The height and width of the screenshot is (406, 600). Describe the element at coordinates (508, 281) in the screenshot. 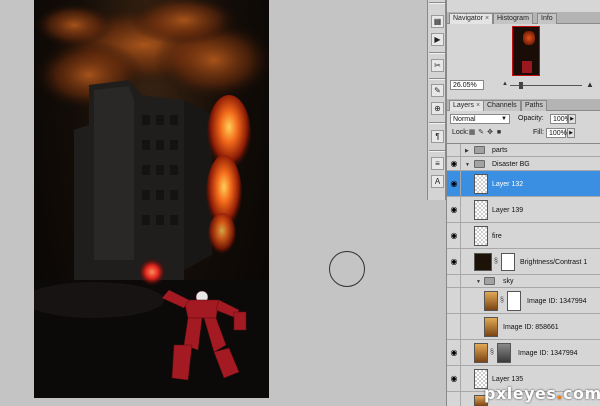

I see `layer-name: sky` at that location.